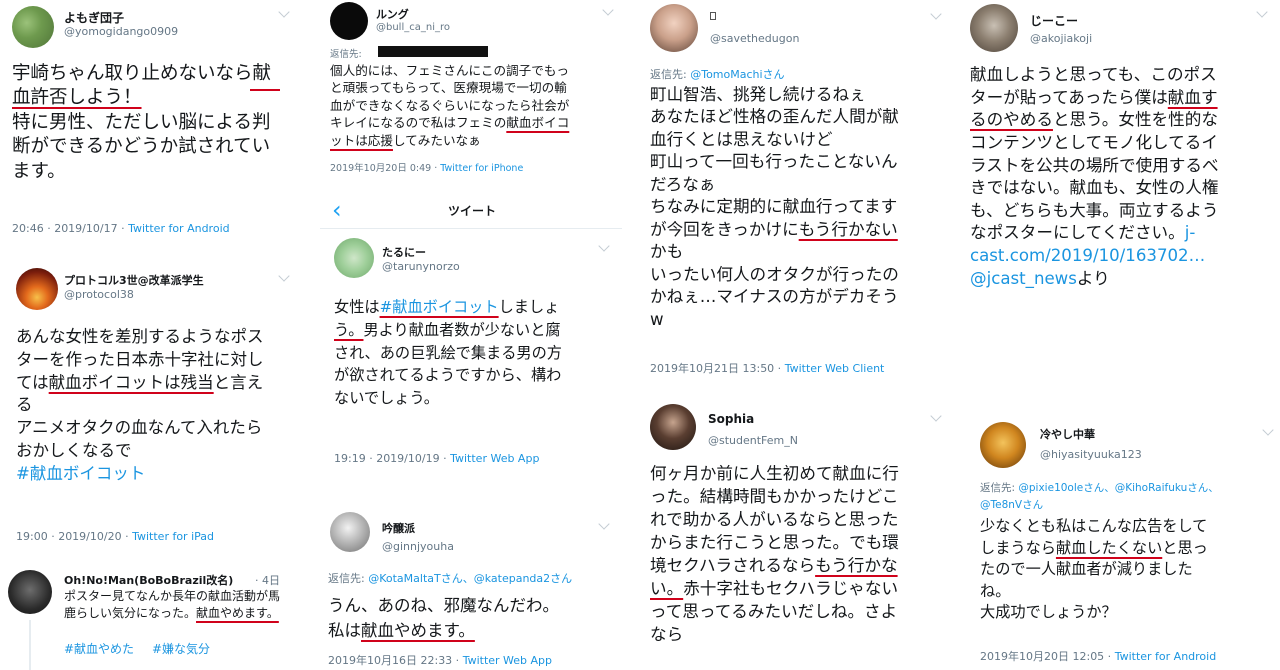 This screenshot has height=670, width=1280. What do you see at coordinates (1094, 188) in the screenshot?
I see `text-line: きではない。献血も、女性の人権` at bounding box center [1094, 188].